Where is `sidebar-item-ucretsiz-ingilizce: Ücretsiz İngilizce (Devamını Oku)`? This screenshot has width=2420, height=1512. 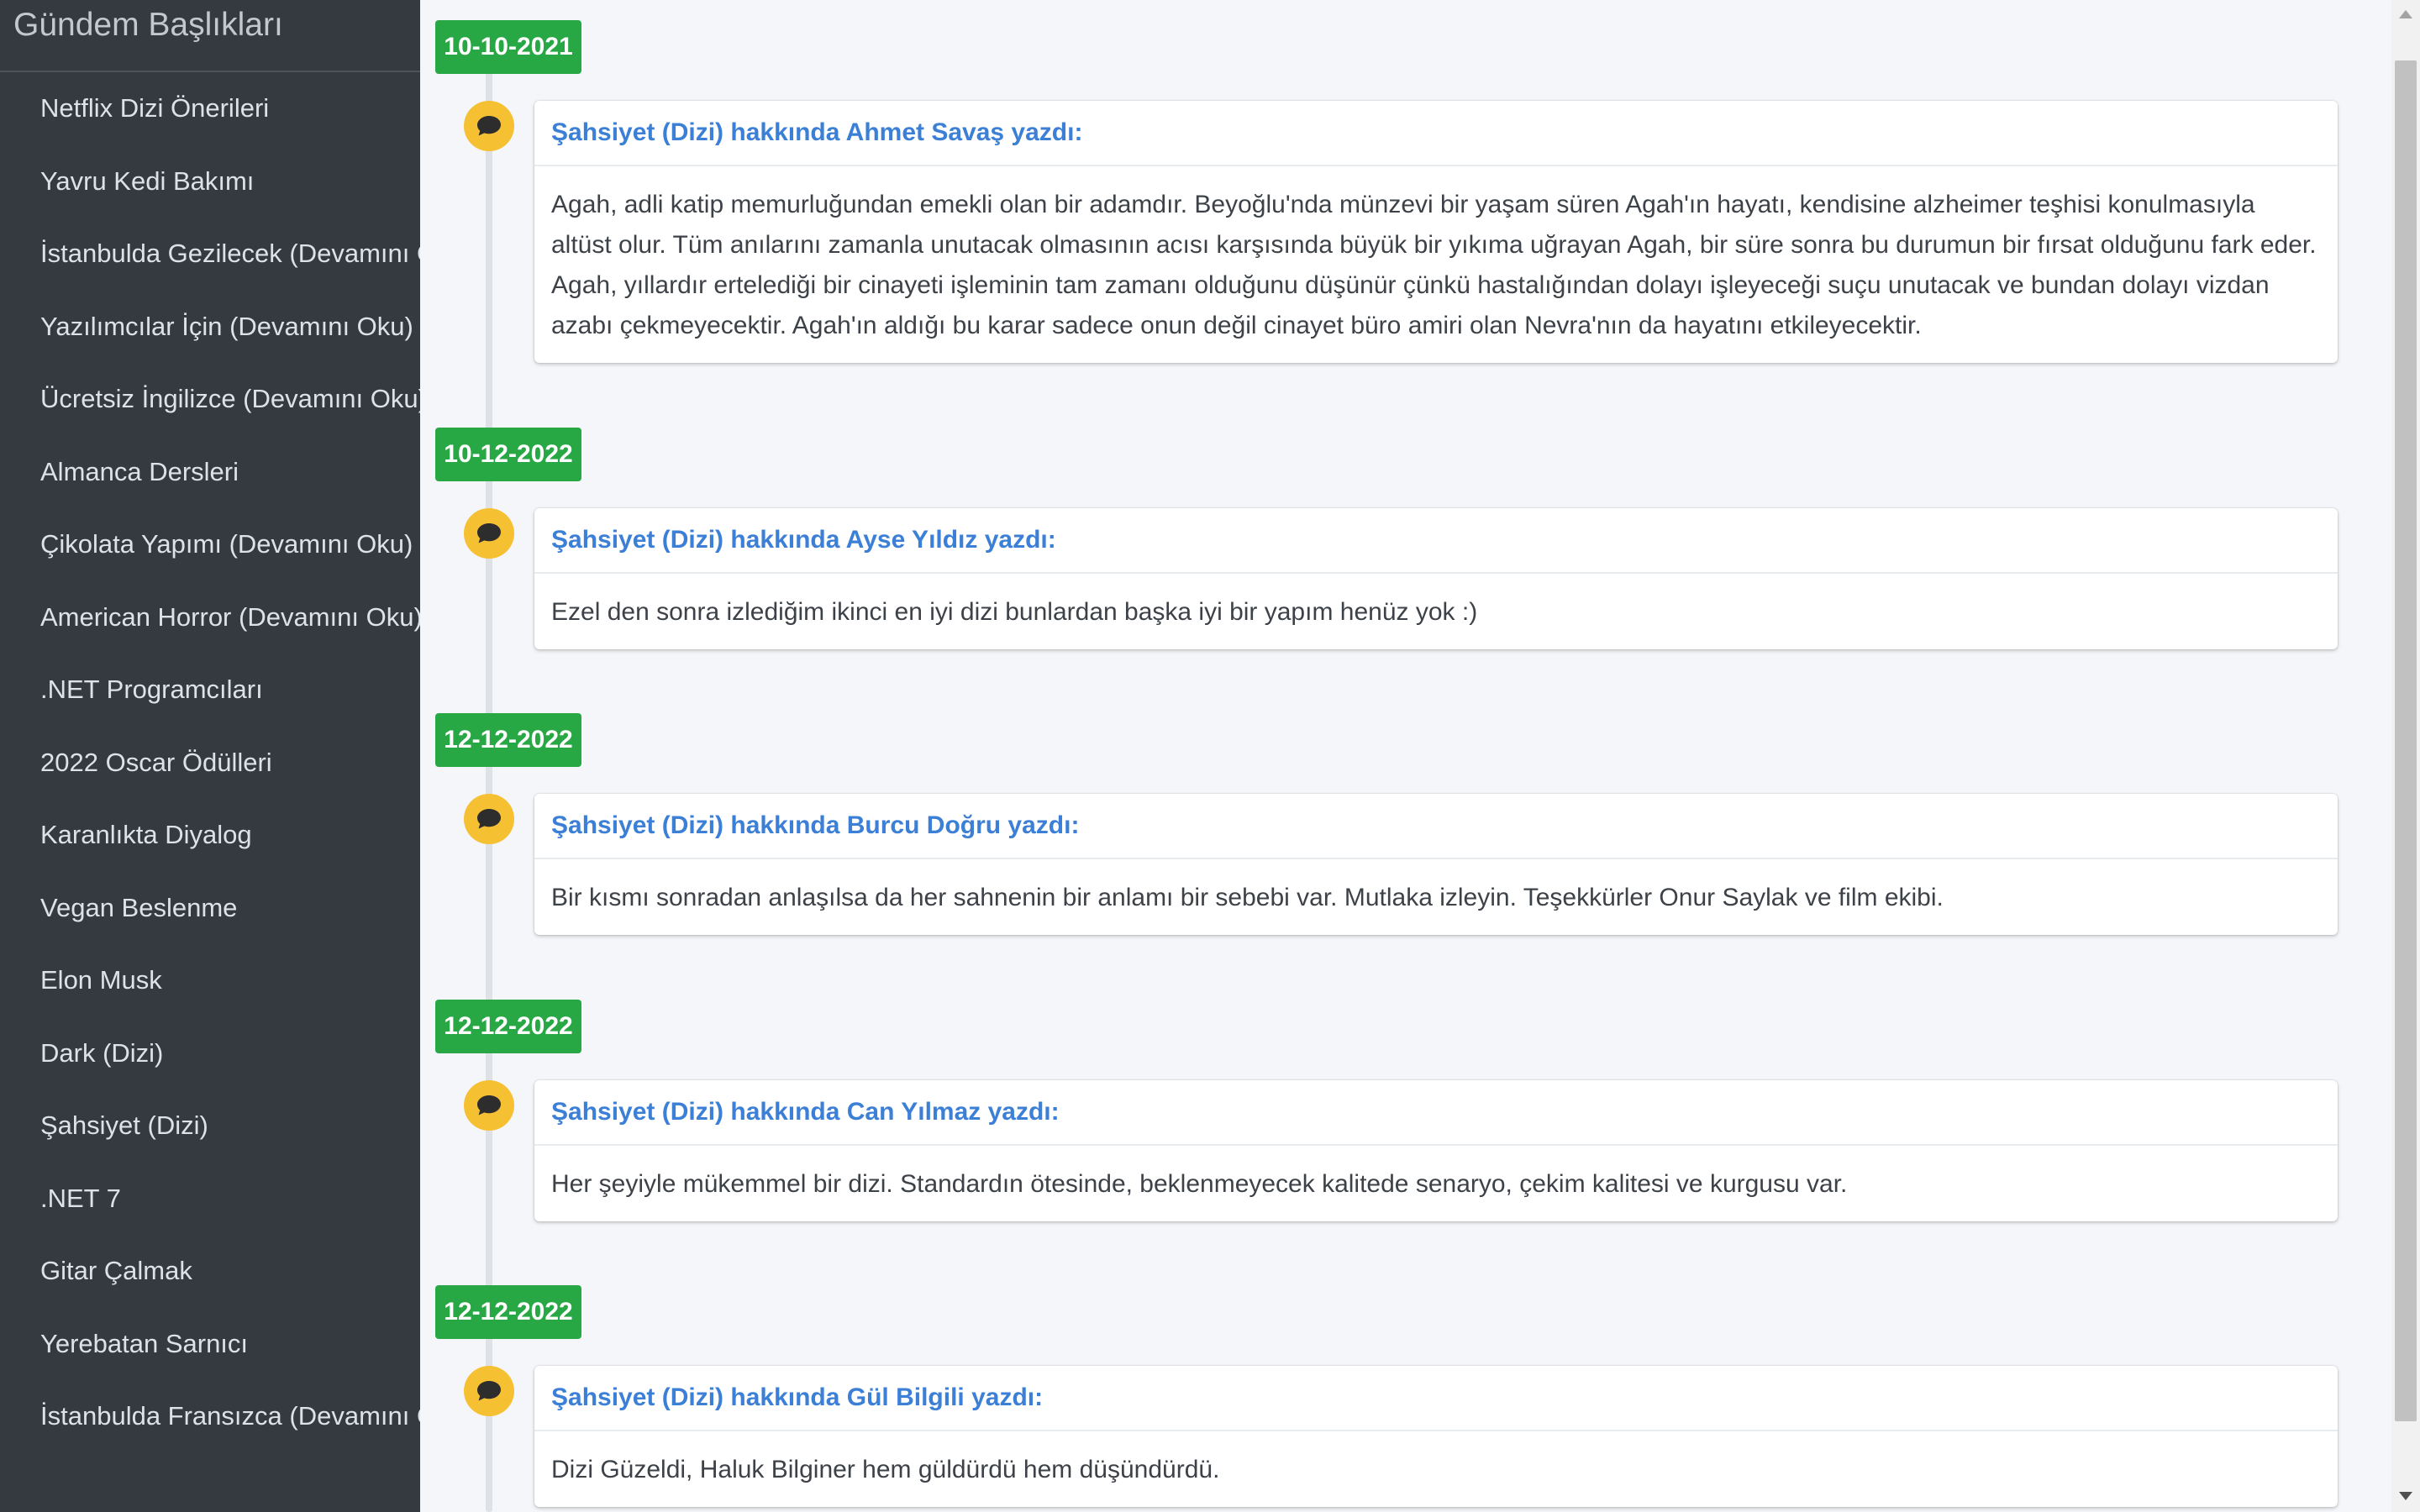 sidebar-item-ucretsiz-ingilizce: Ücretsiz İngilizce (Devamını Oku) is located at coordinates (210, 399).